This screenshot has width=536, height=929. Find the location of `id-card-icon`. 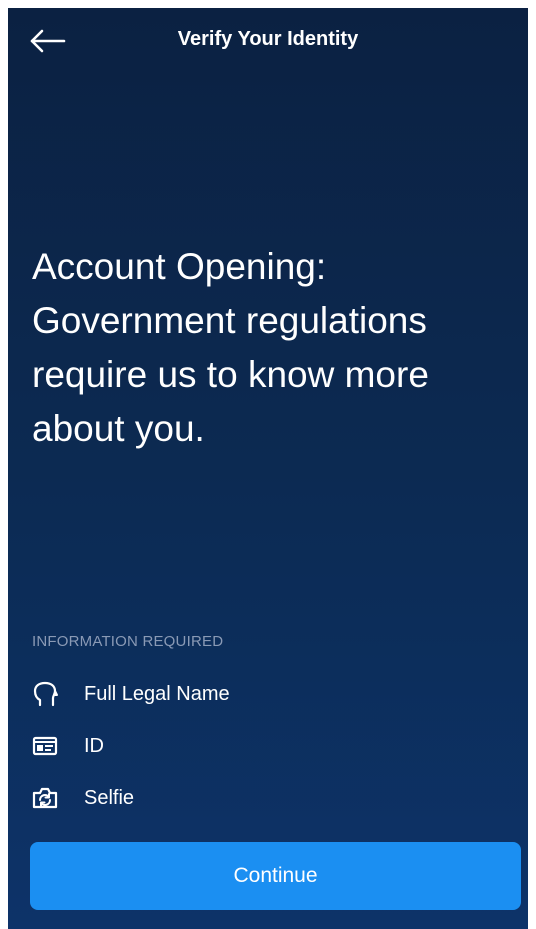

id-card-icon is located at coordinates (45, 746).